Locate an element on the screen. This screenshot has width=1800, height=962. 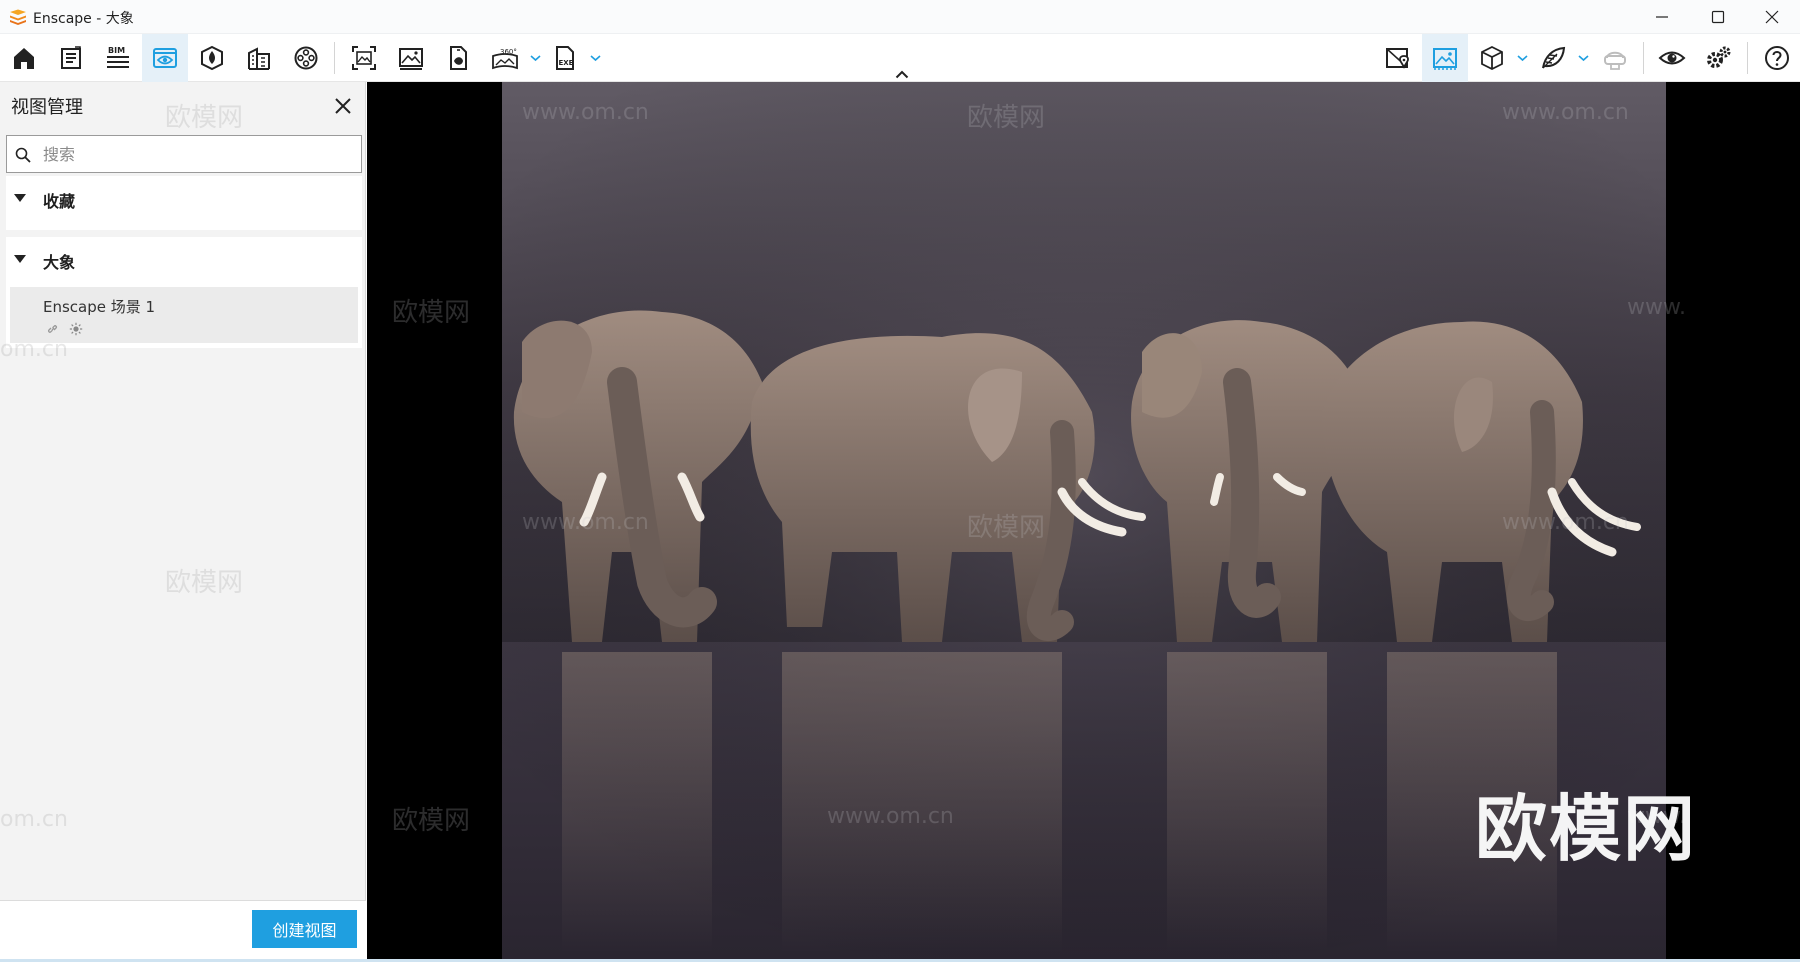
svg-text: BIM is located at coordinates (116, 50).